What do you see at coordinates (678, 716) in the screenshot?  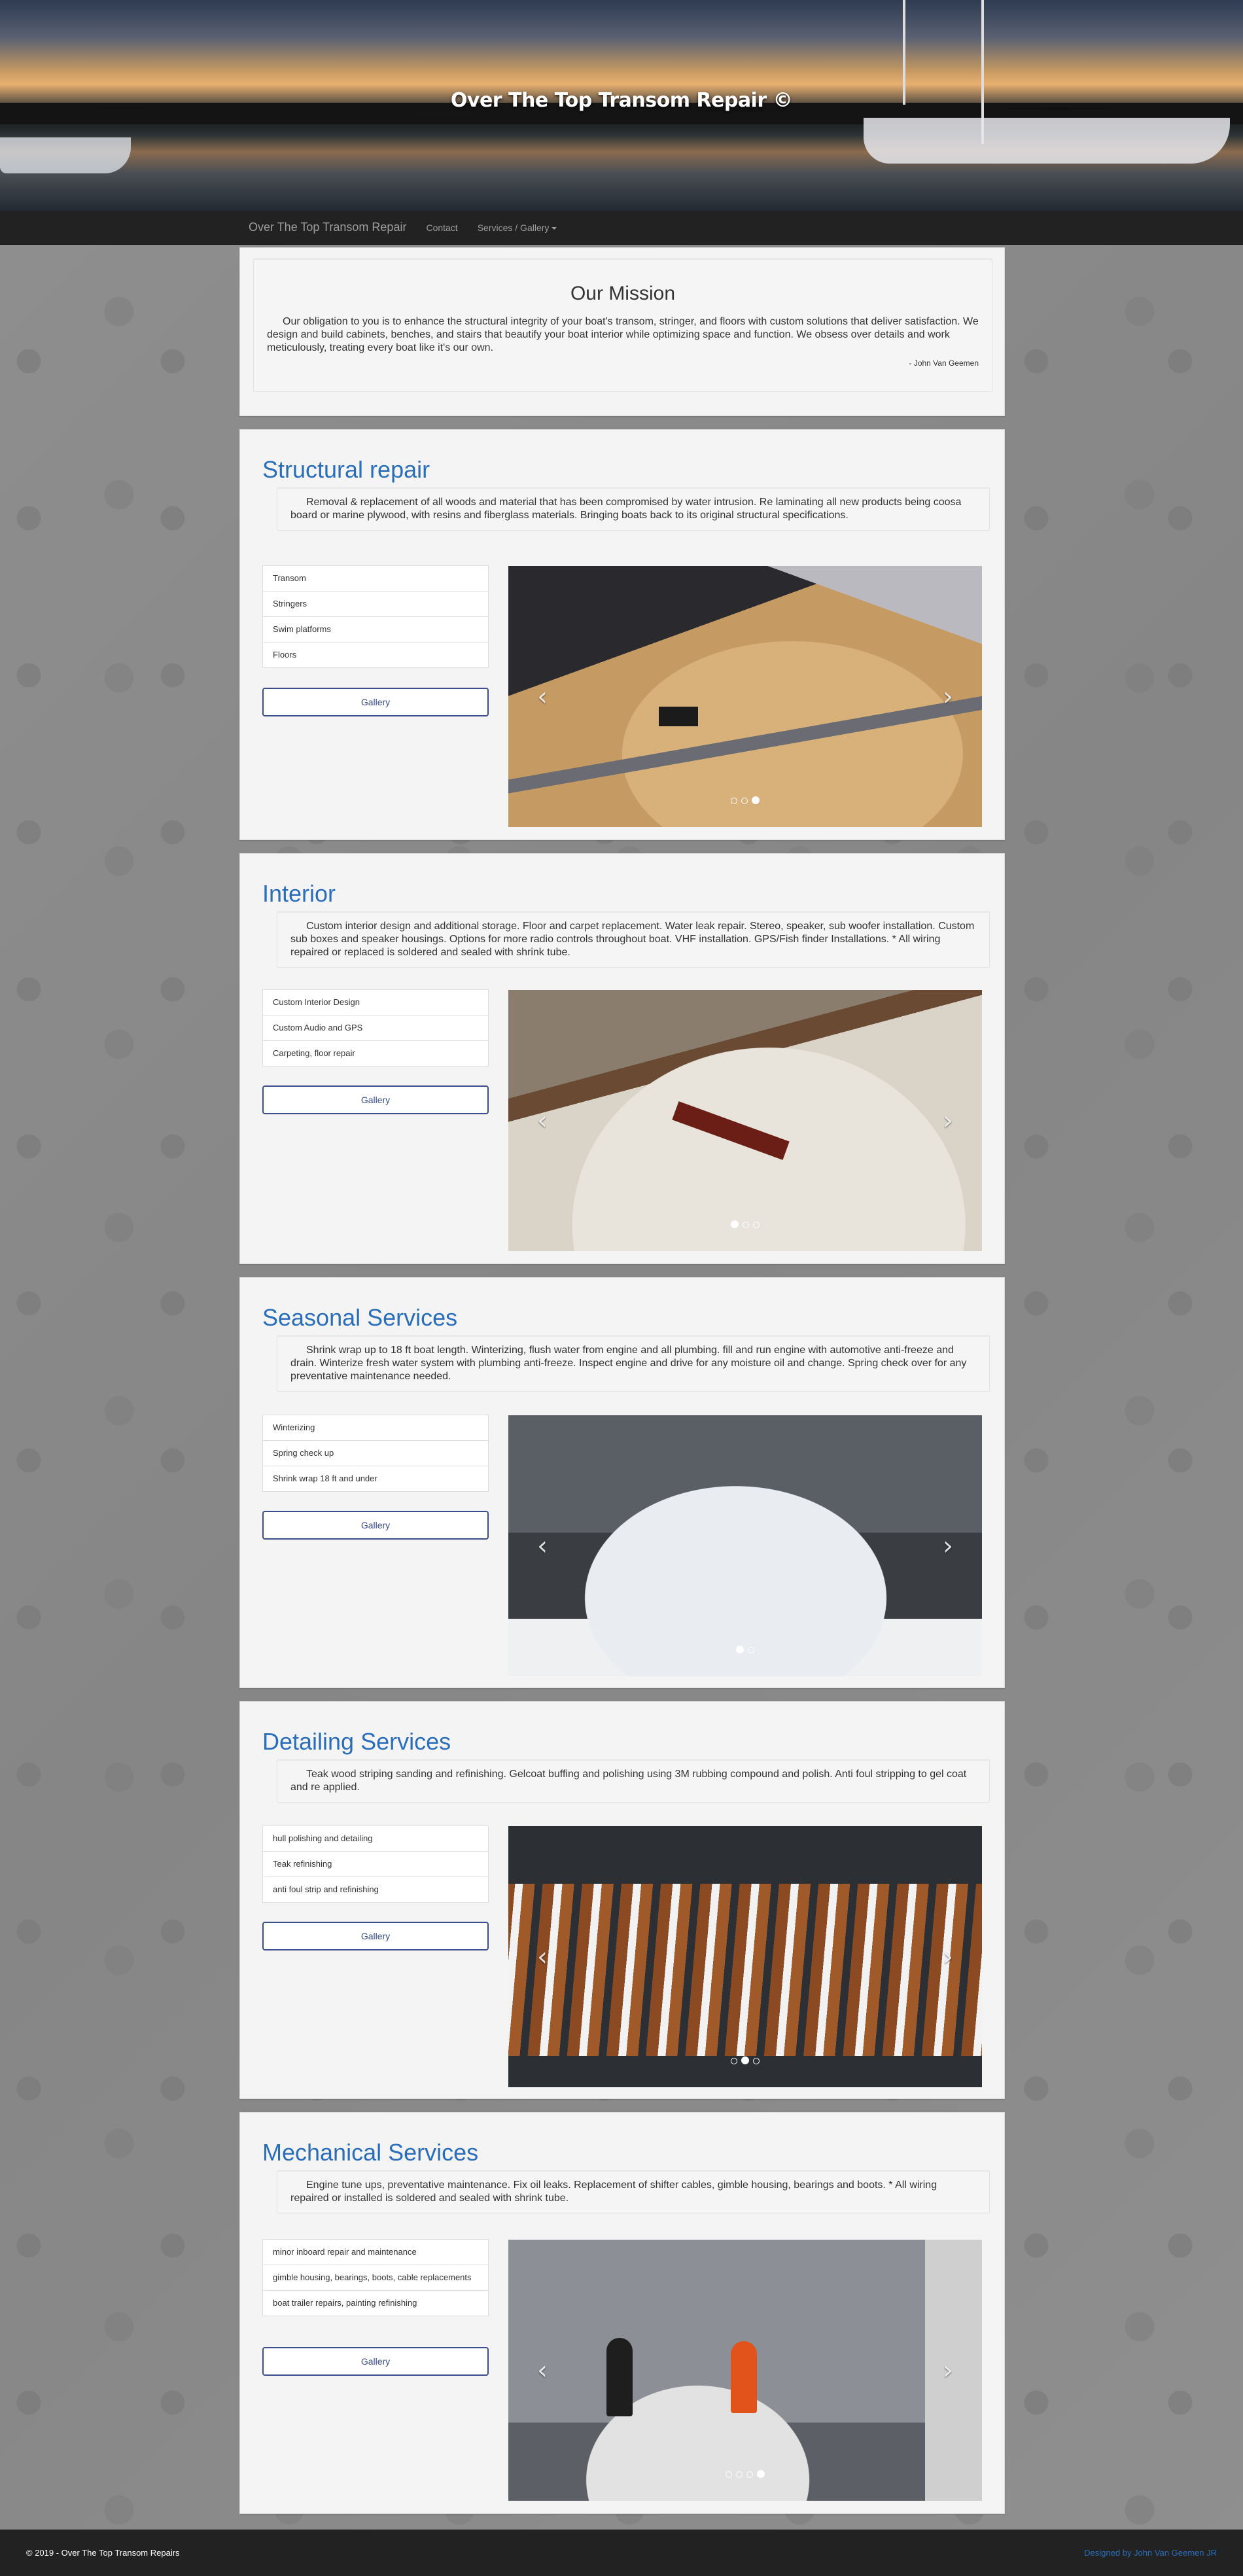 I see `floor-hatch-image` at bounding box center [678, 716].